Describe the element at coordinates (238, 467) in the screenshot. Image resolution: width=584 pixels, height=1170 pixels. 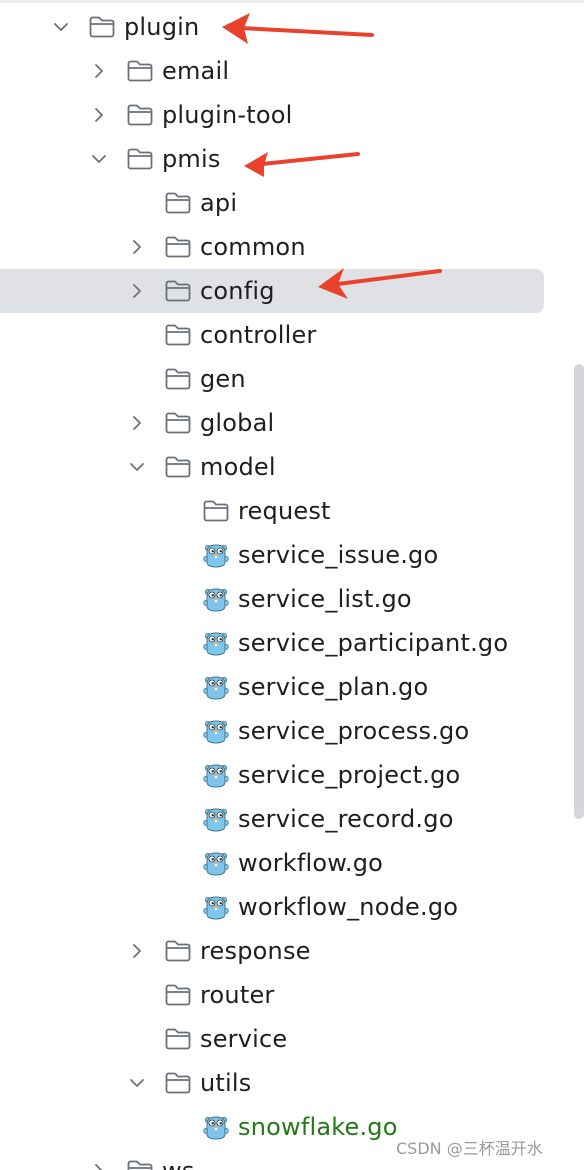
I see `tree-node-label: model` at that location.